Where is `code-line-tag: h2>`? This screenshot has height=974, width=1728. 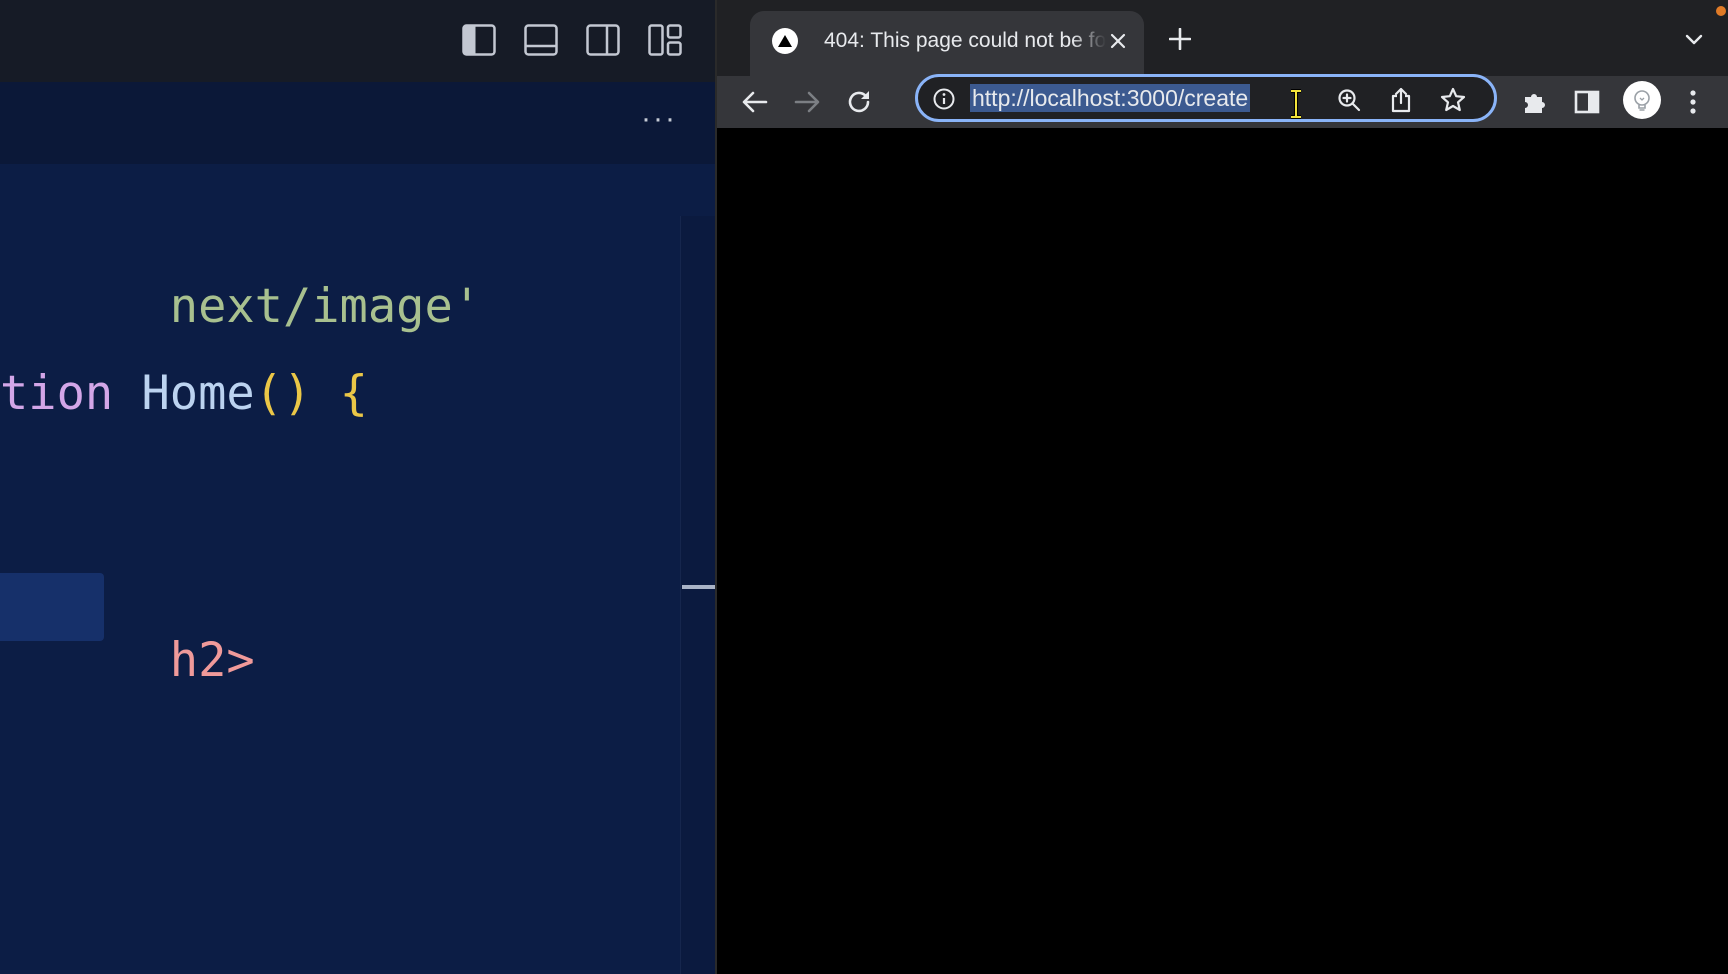
code-line-tag: h2> is located at coordinates (127, 660).